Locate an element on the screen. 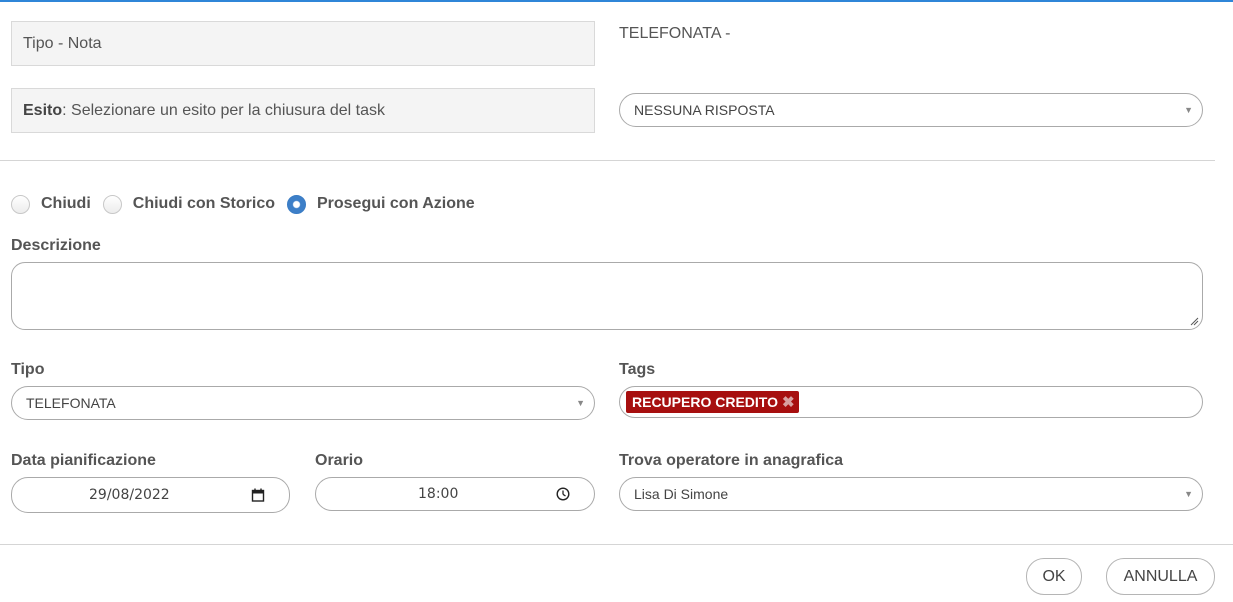  tags-input: RECUPERO CREDITO ✖ is located at coordinates (911, 402).